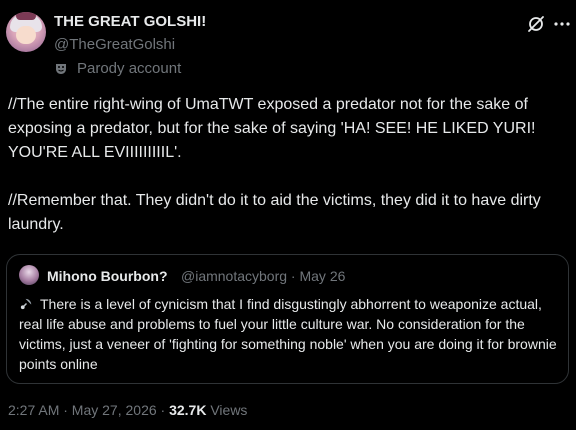 This screenshot has height=430, width=576. What do you see at coordinates (26, 16) in the screenshot?
I see `avatar-hat` at bounding box center [26, 16].